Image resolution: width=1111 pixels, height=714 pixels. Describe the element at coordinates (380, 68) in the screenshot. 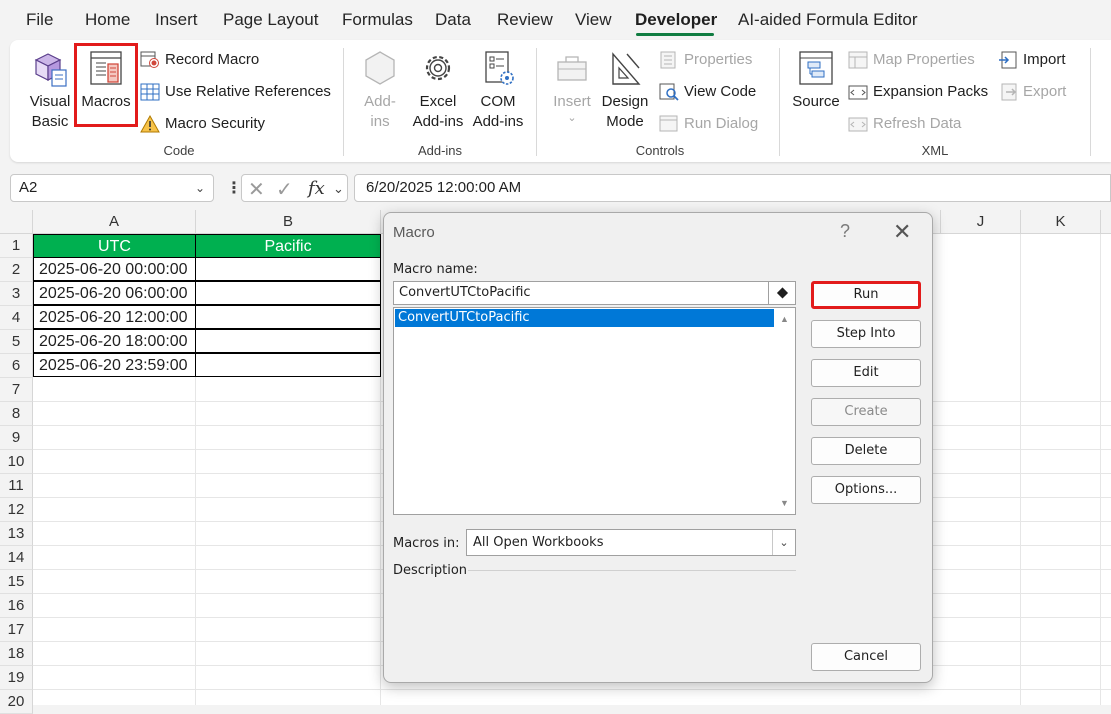

I see `addins-icon` at that location.